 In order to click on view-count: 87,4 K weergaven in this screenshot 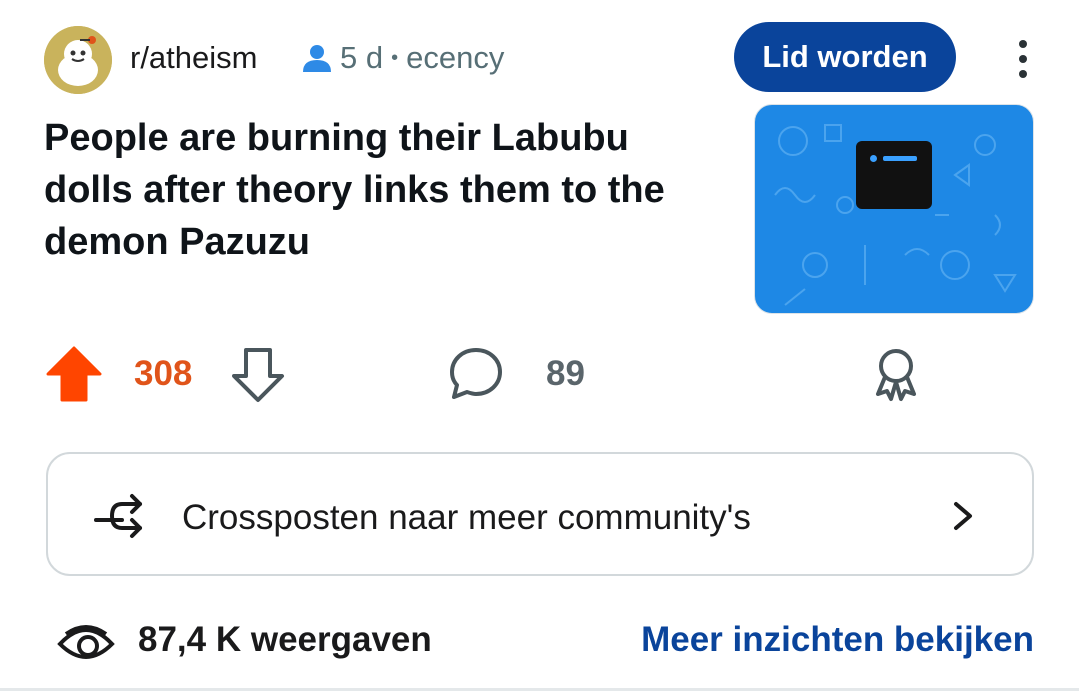, I will do `click(285, 639)`.